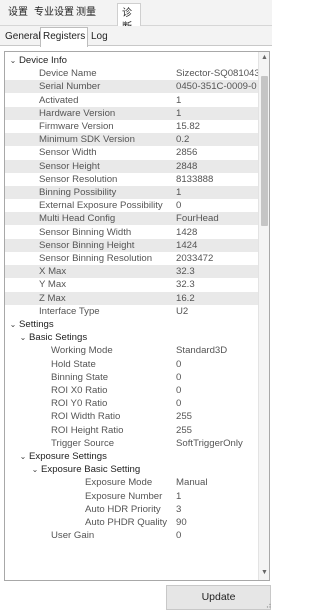  What do you see at coordinates (119, 483) in the screenshot?
I see `property-name: Exposure Mode` at bounding box center [119, 483].